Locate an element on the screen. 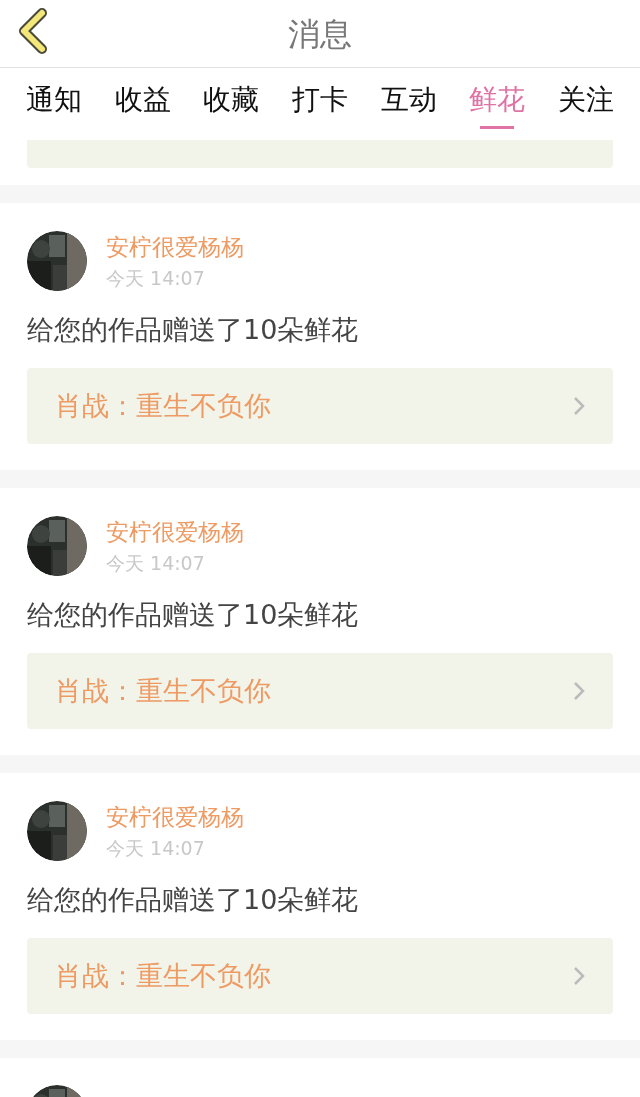 This screenshot has height=1097, width=640. back-icon is located at coordinates (33, 31).